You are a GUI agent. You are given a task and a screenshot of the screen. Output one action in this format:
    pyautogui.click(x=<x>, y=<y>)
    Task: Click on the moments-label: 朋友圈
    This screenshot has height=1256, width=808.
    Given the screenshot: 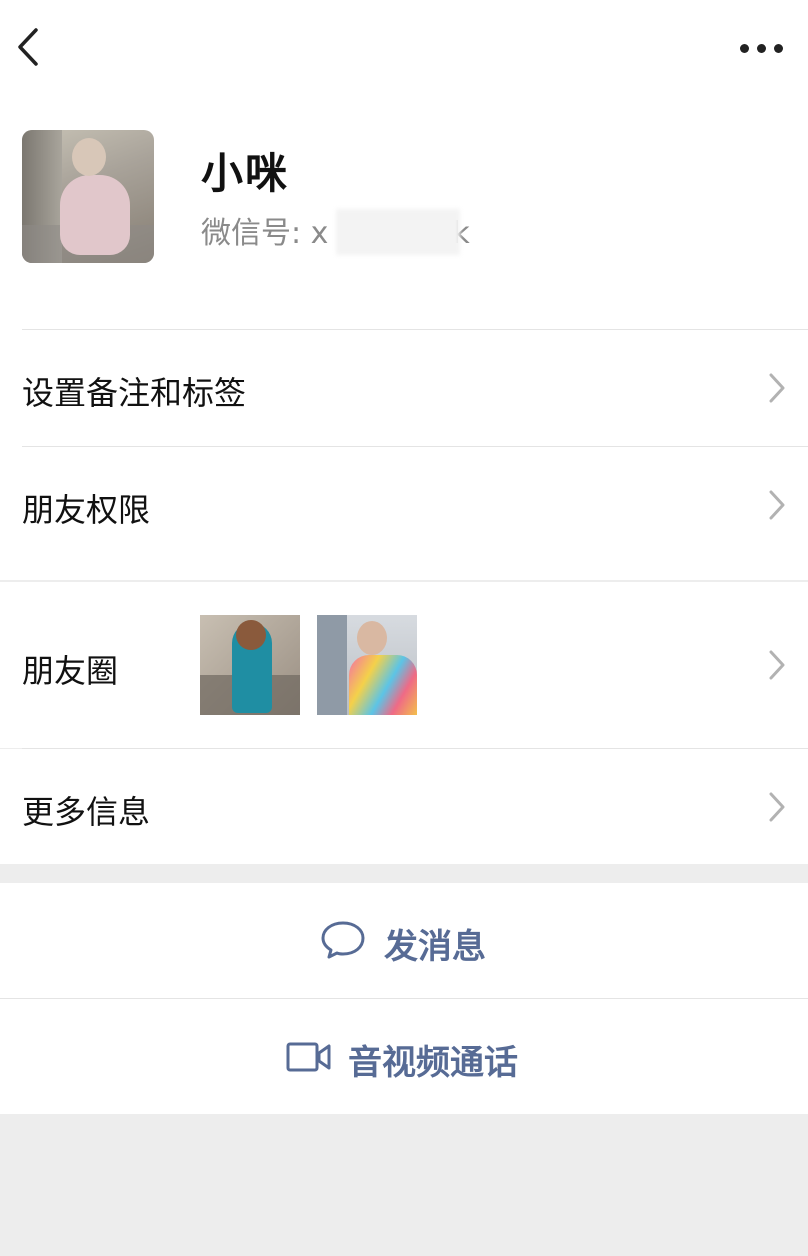 What is the action you would take?
    pyautogui.click(x=70, y=671)
    